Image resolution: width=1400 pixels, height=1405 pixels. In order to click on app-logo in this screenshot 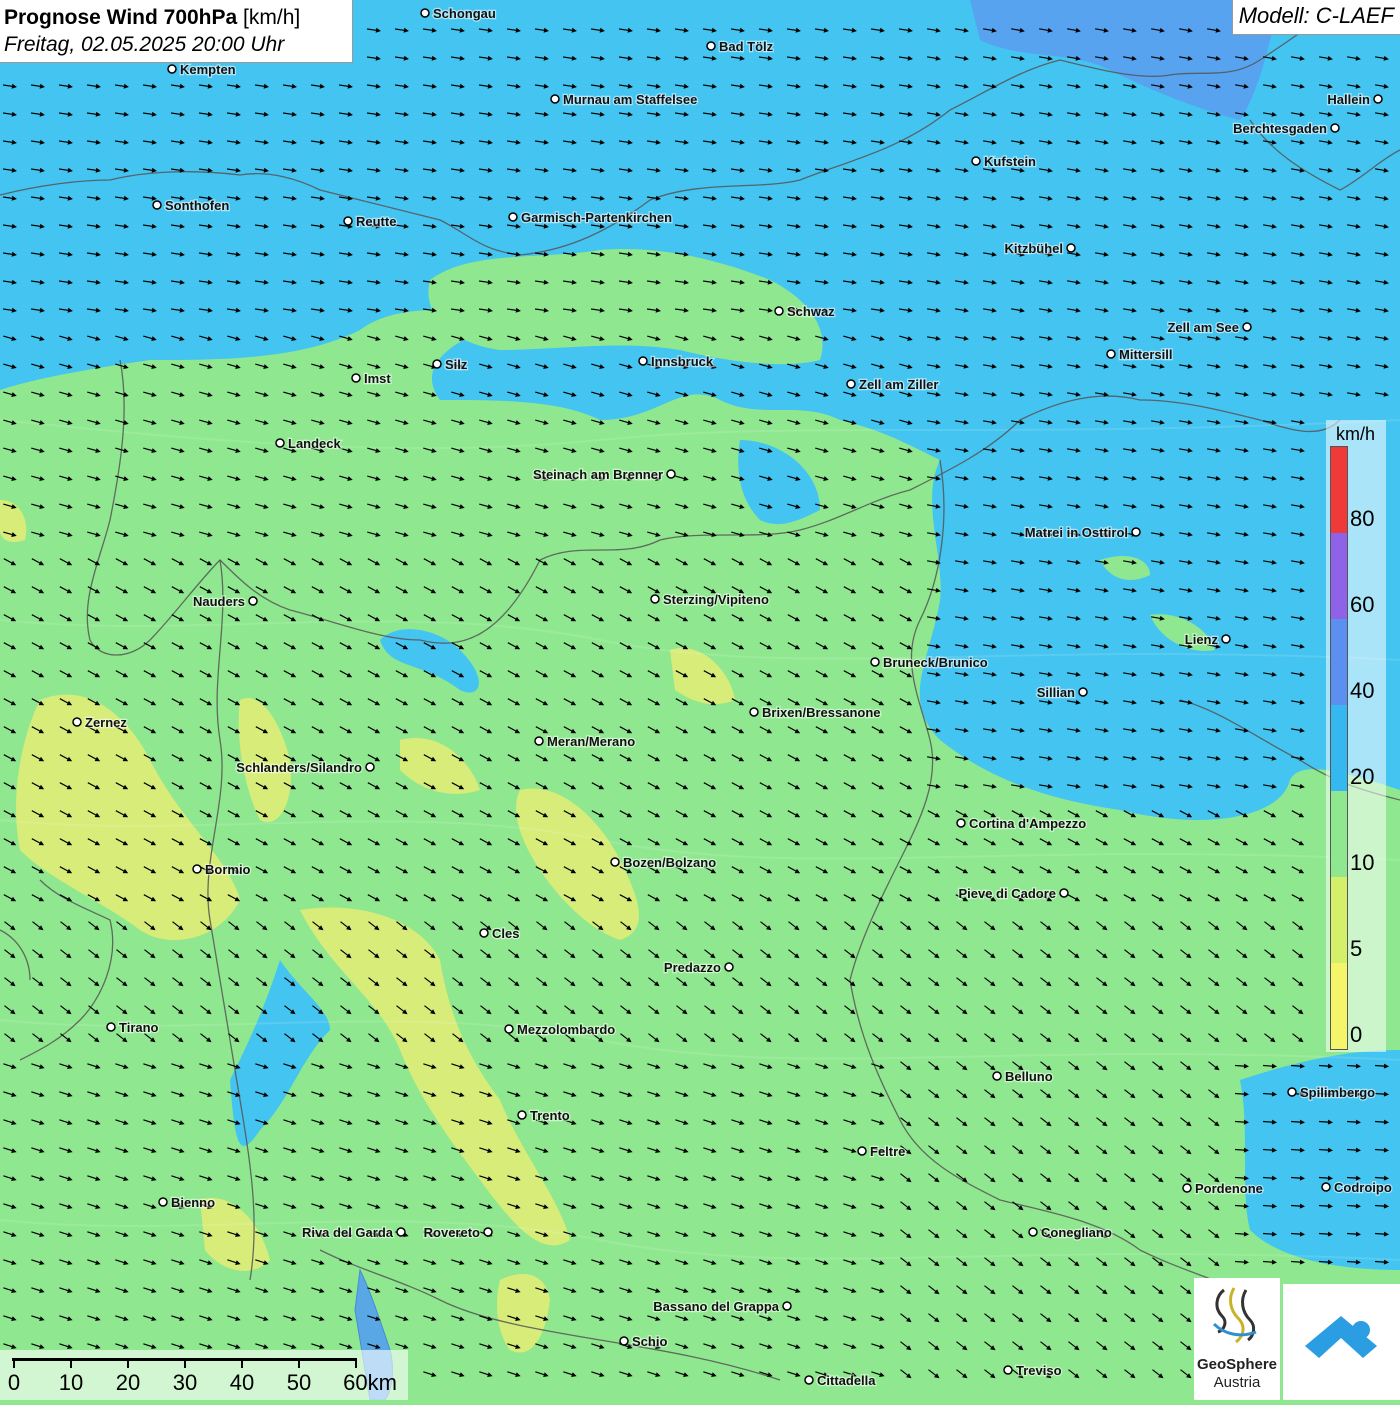, I will do `click(1341, 1342)`.